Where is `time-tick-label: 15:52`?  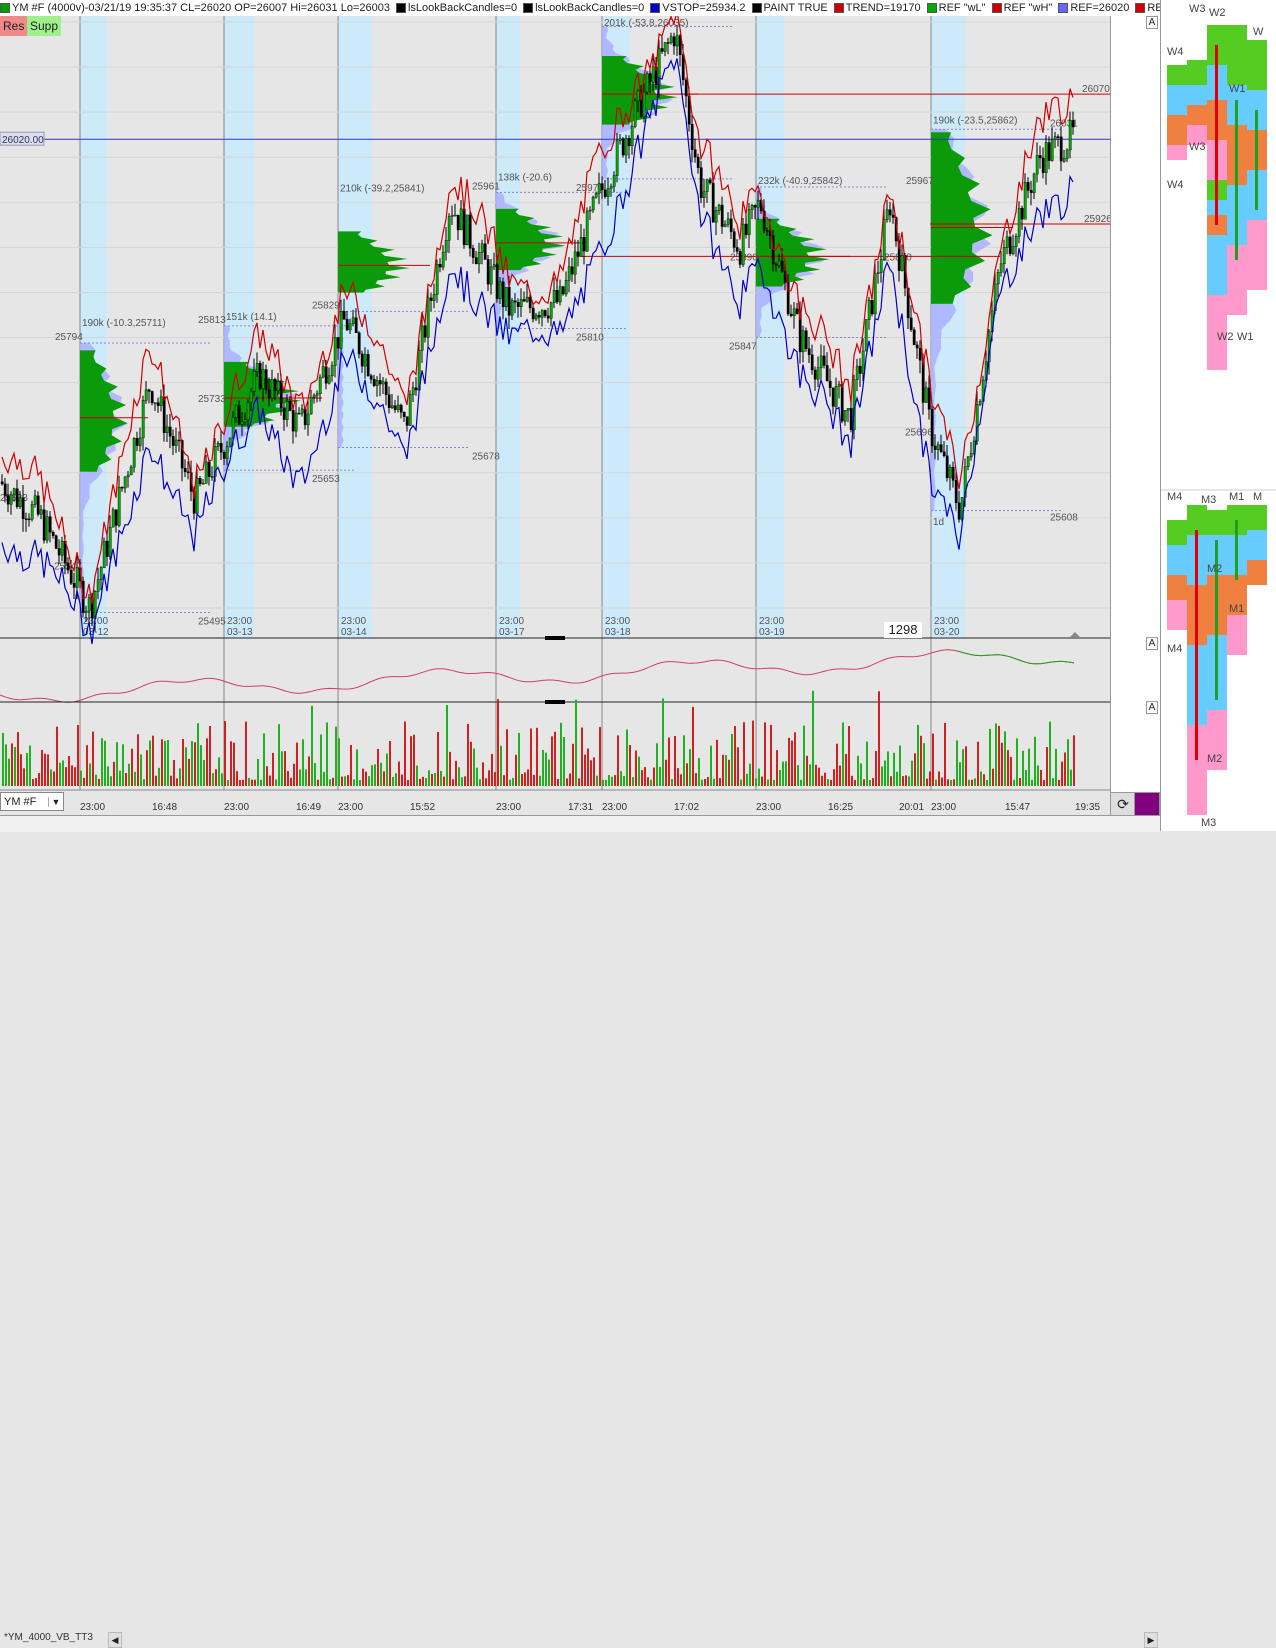
time-tick-label: 15:52 is located at coordinates (422, 807).